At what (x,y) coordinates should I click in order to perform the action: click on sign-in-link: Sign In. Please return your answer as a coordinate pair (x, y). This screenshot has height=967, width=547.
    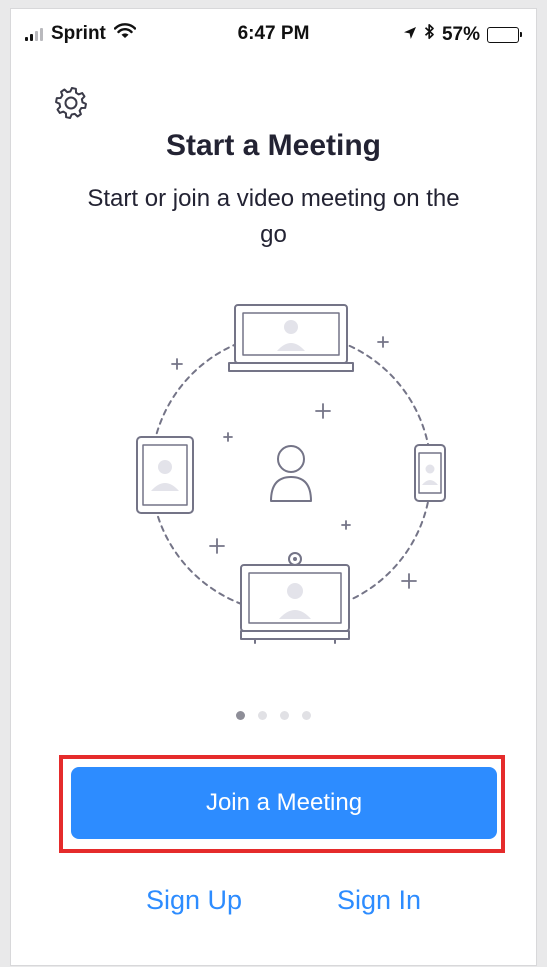
    Looking at the image, I should click on (379, 900).